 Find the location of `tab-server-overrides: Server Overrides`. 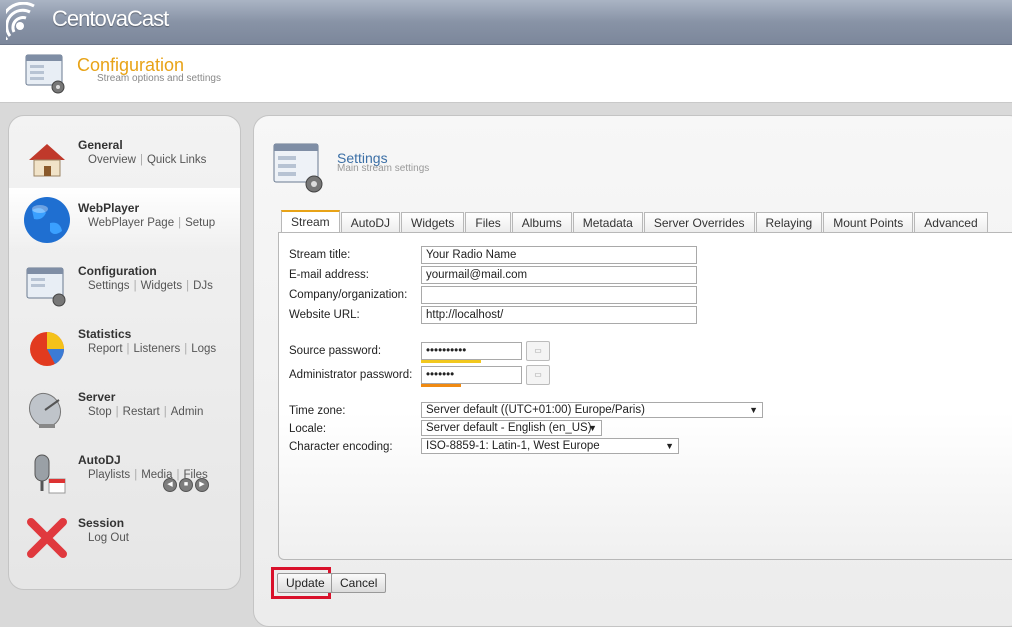

tab-server-overrides: Server Overrides is located at coordinates (699, 222).